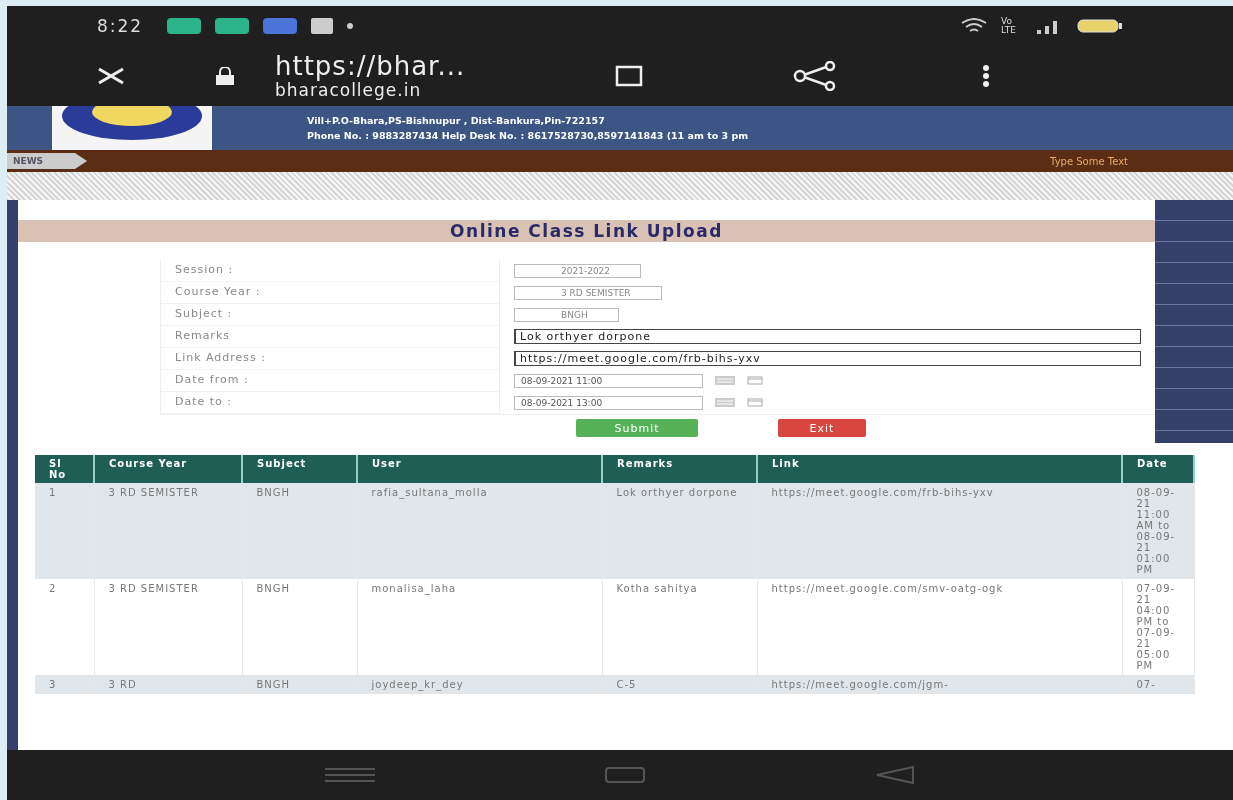 The height and width of the screenshot is (800, 1233). I want to click on table-cell: 3, so click(64, 684).